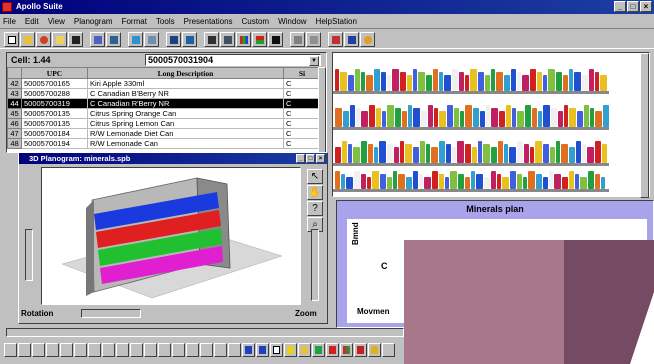  Describe the element at coordinates (66, 350) in the screenshot. I see `product-tool-icon` at that location.